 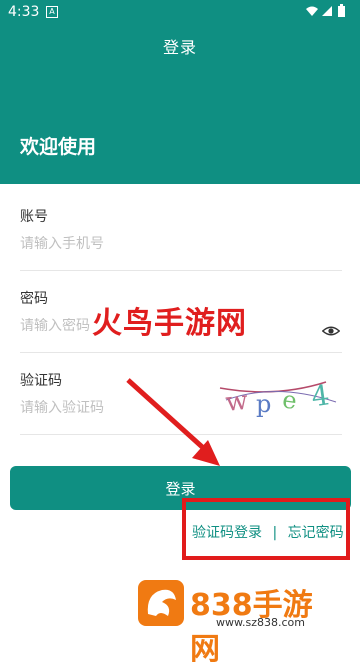 What do you see at coordinates (279, 401) in the screenshot?
I see `captcha-image: w p e 4` at bounding box center [279, 401].